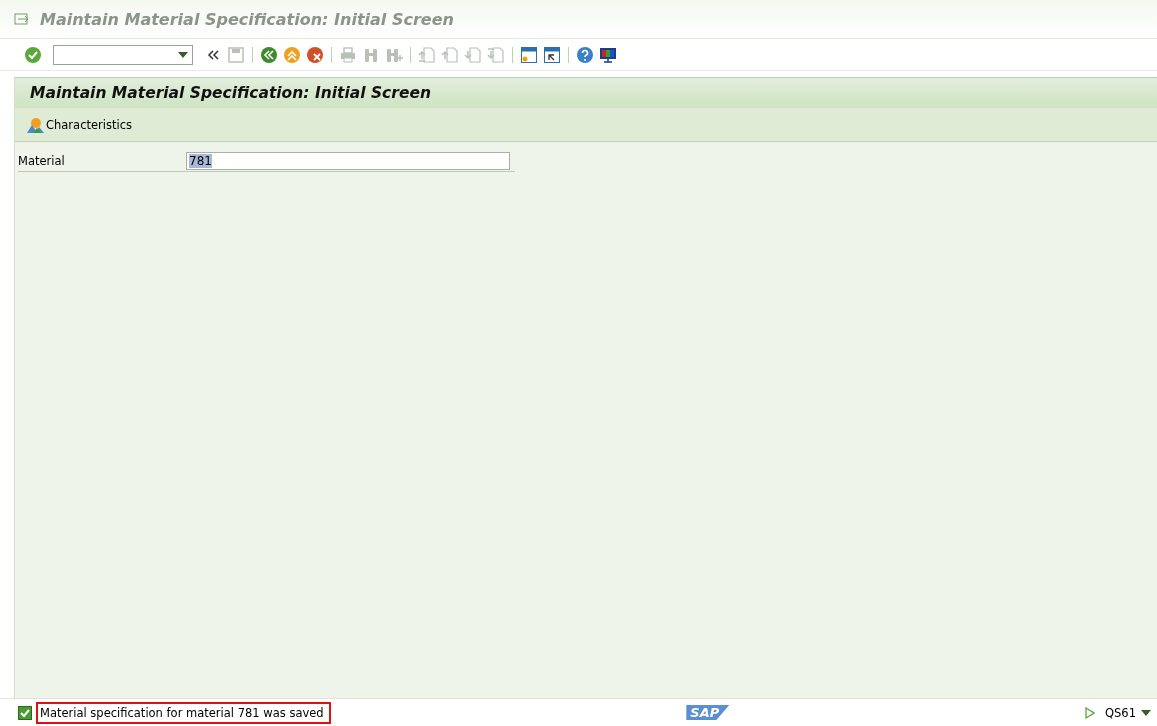 This screenshot has height=726, width=1157. I want to click on characteristics-button: Characteristics, so click(79, 124).